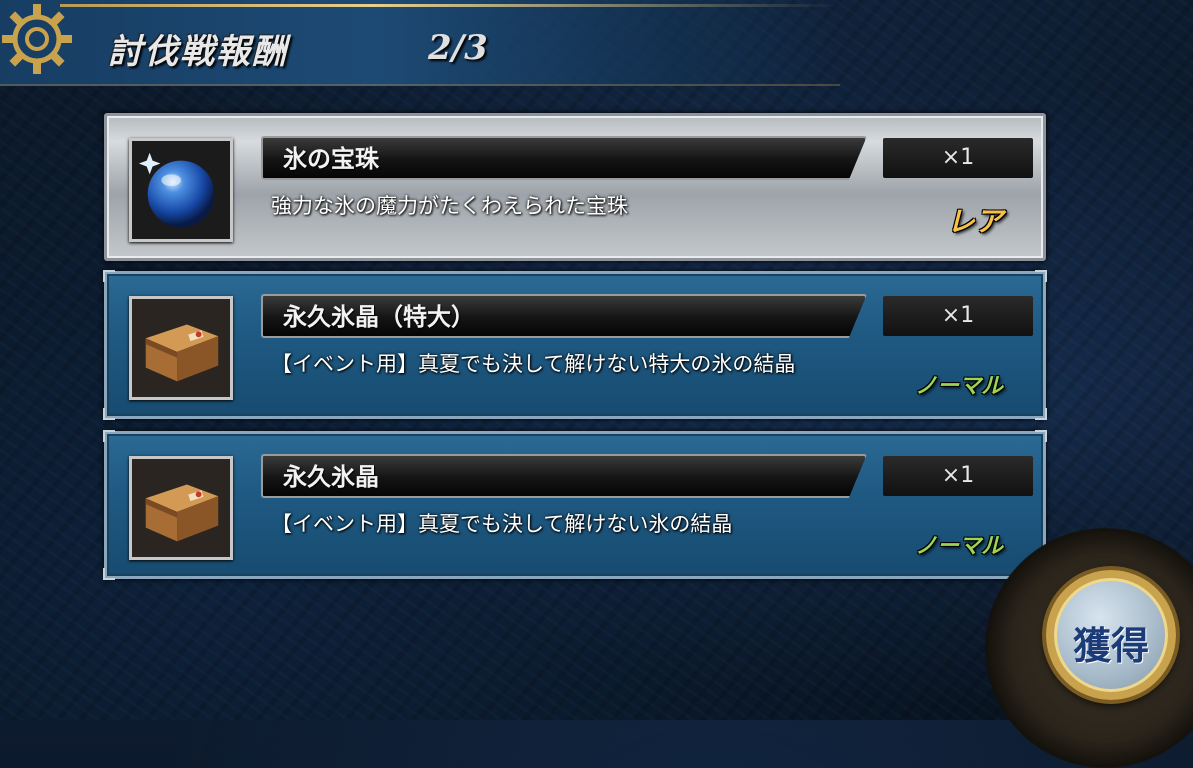 The width and height of the screenshot is (1193, 768). I want to click on page-title: 討伐戦報酬, so click(198, 52).